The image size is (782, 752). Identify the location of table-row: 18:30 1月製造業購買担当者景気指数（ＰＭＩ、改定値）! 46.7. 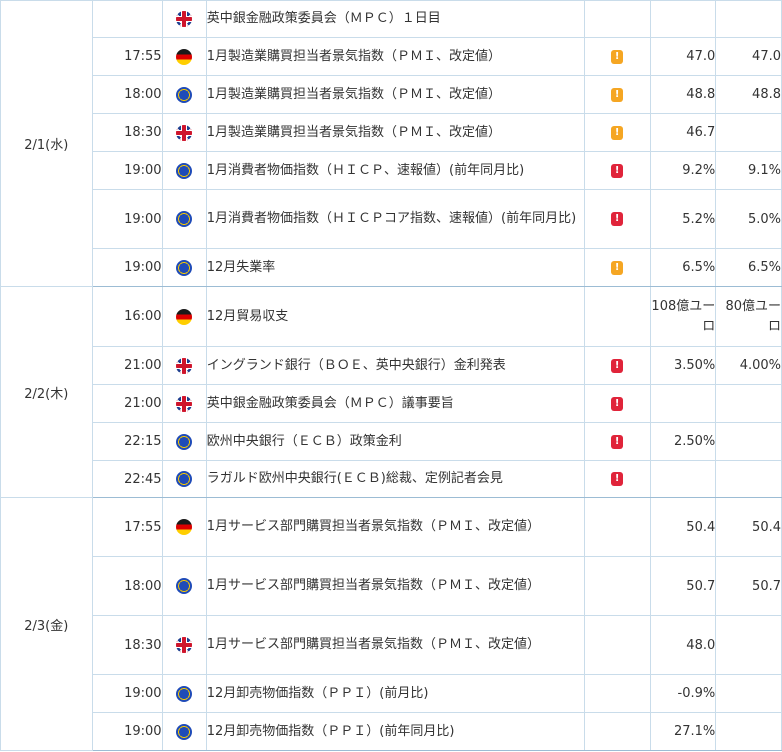
(391, 132).